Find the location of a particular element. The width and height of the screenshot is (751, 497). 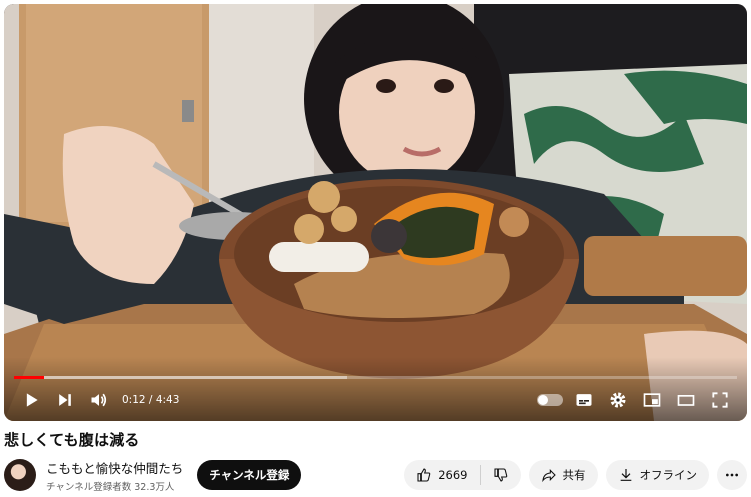

like-count: 2669 is located at coordinates (453, 475).